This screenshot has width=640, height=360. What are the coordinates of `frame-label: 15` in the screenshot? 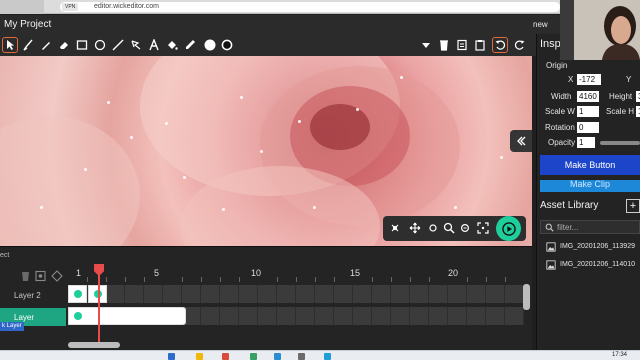 It's located at (355, 273).